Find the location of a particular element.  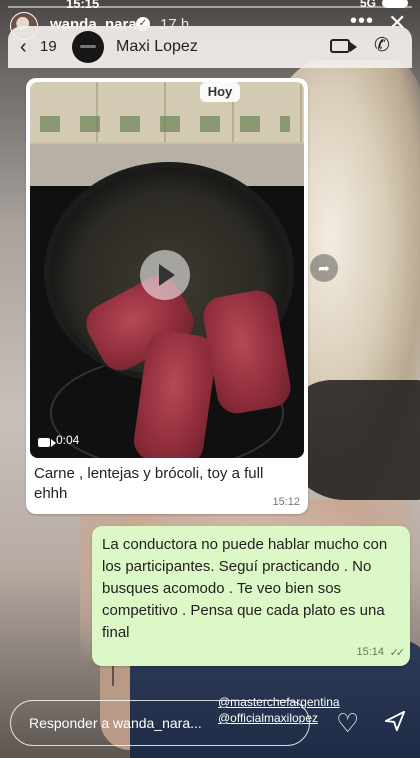

unread-count: 19 is located at coordinates (48, 46).